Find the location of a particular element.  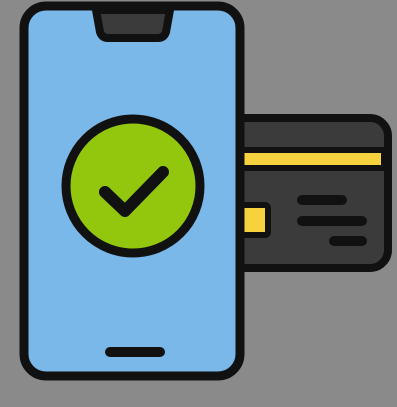

checkmark-icon is located at coordinates (133, 186).